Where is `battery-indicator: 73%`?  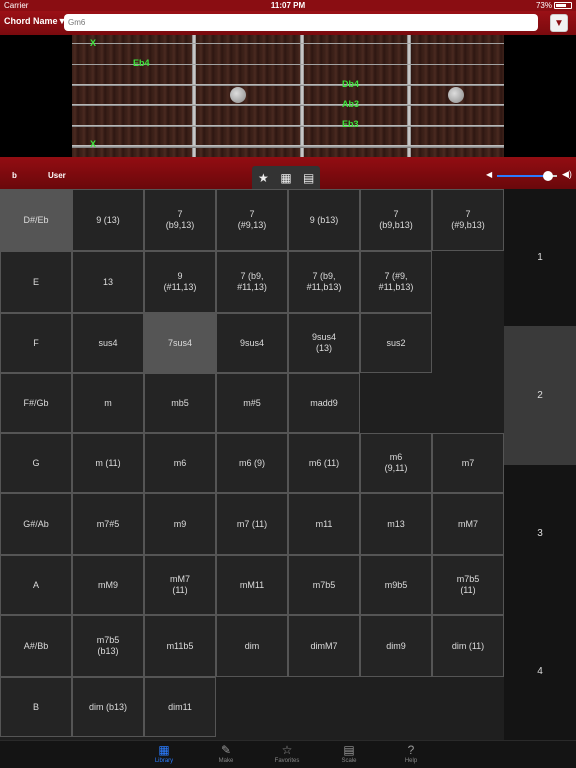
battery-indicator: 73% is located at coordinates (554, 5).